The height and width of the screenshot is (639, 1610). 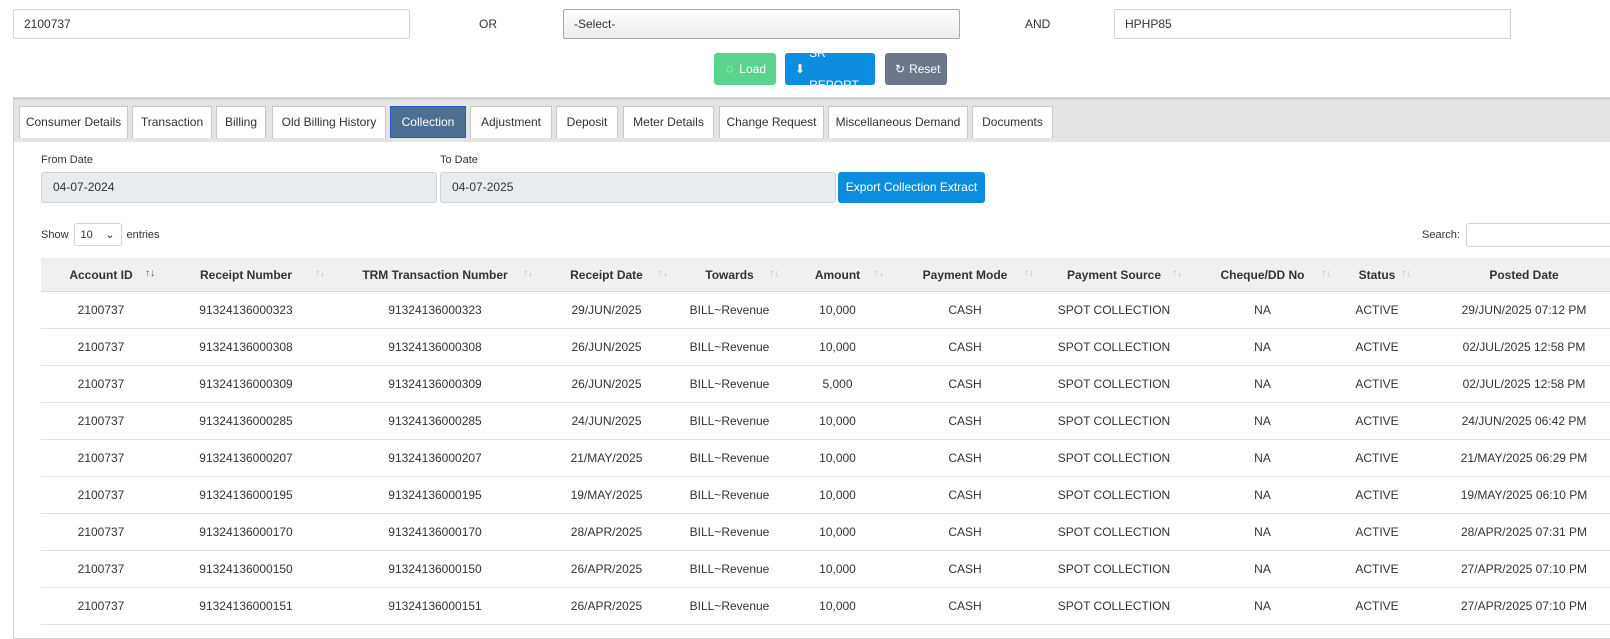 What do you see at coordinates (916, 69) in the screenshot?
I see `reset-button: ↻ Reset` at bounding box center [916, 69].